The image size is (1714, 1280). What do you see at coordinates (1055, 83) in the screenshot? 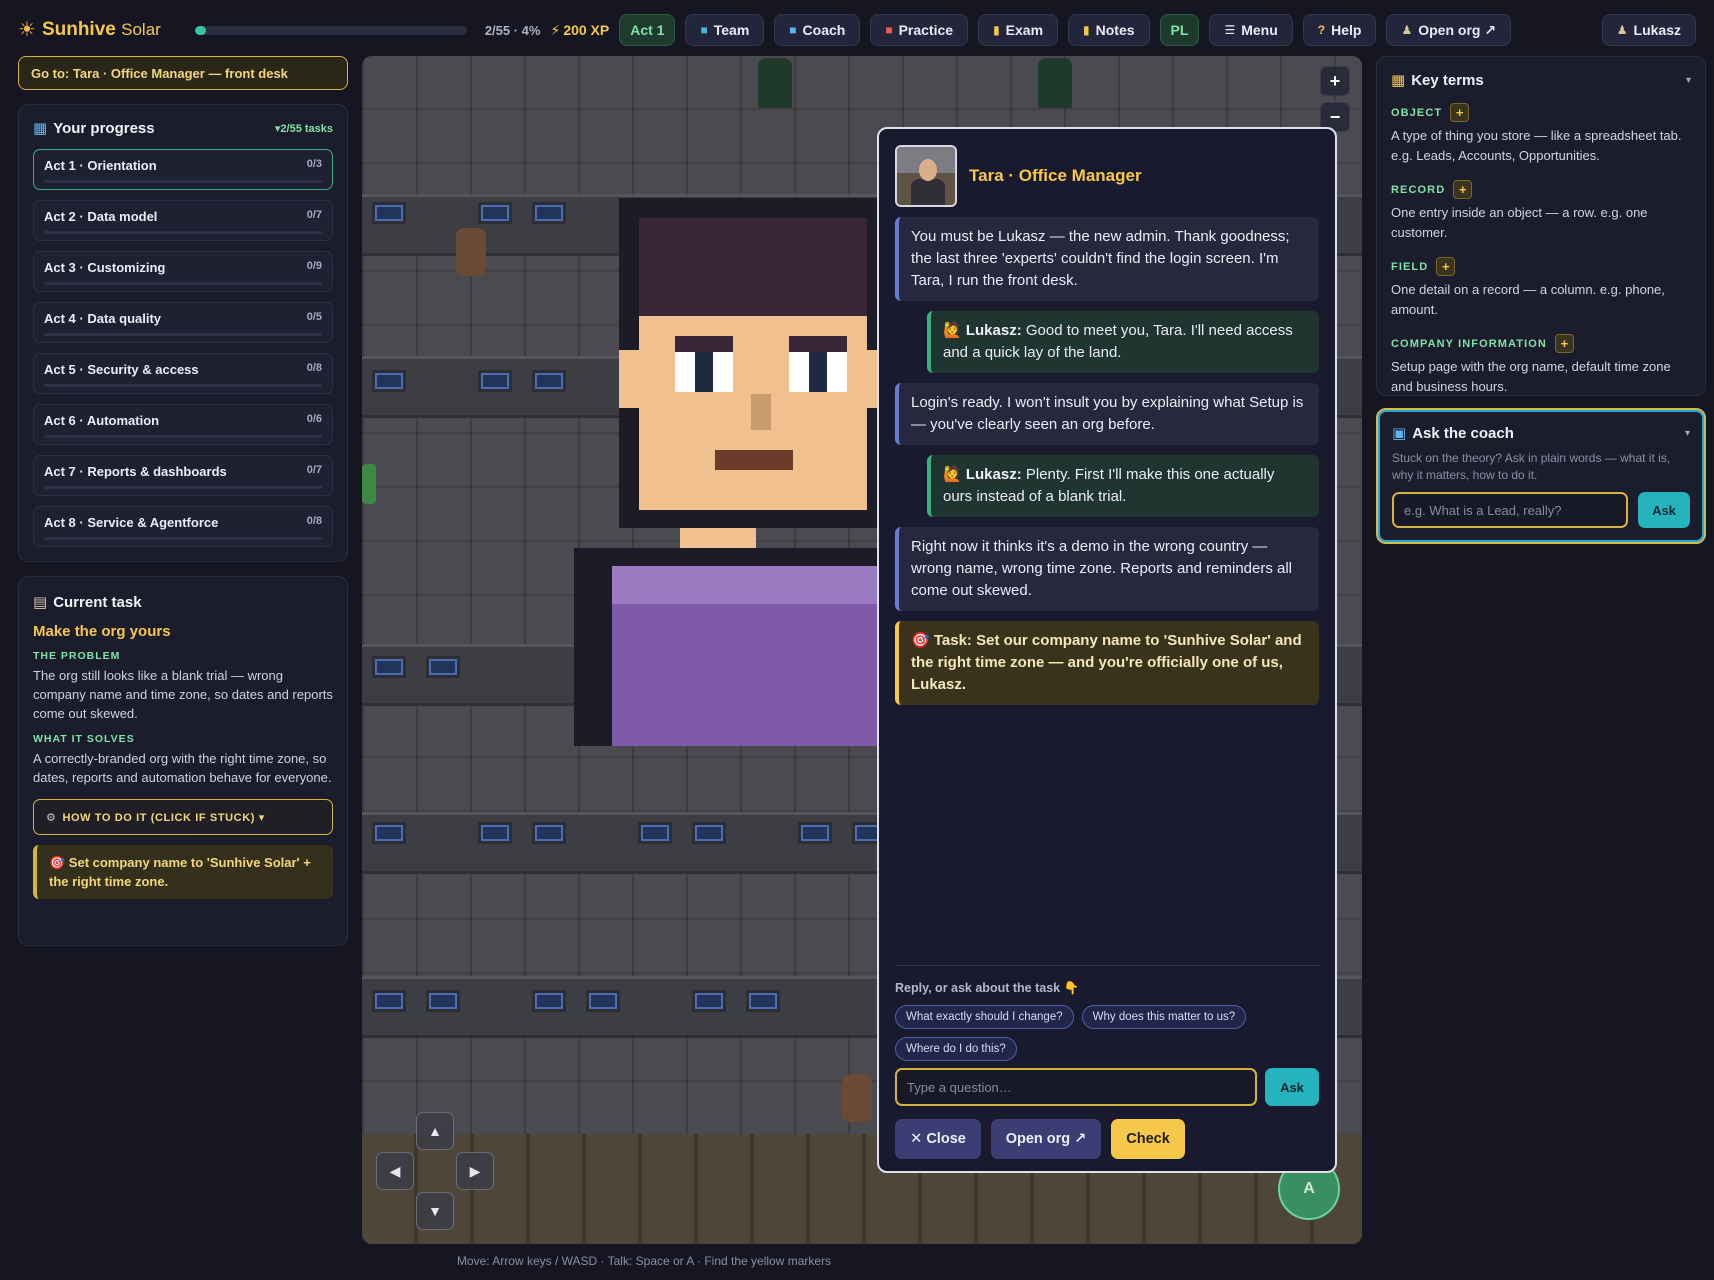
I see `plant-sprite` at bounding box center [1055, 83].